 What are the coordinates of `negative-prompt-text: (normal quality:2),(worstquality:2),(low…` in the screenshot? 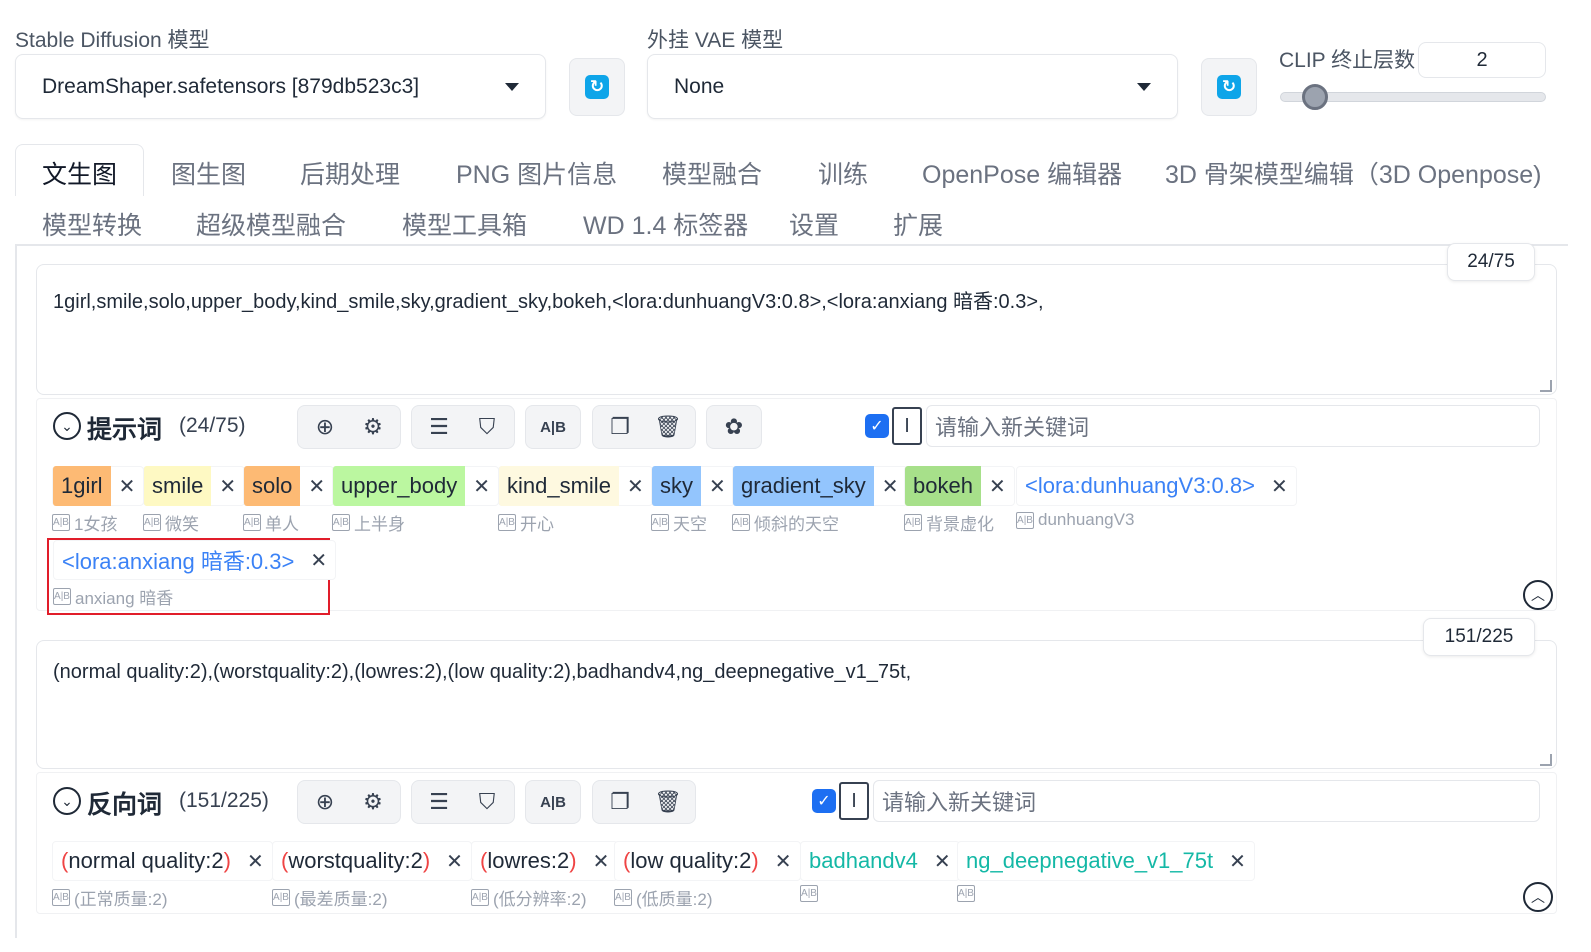 It's located at (482, 672).